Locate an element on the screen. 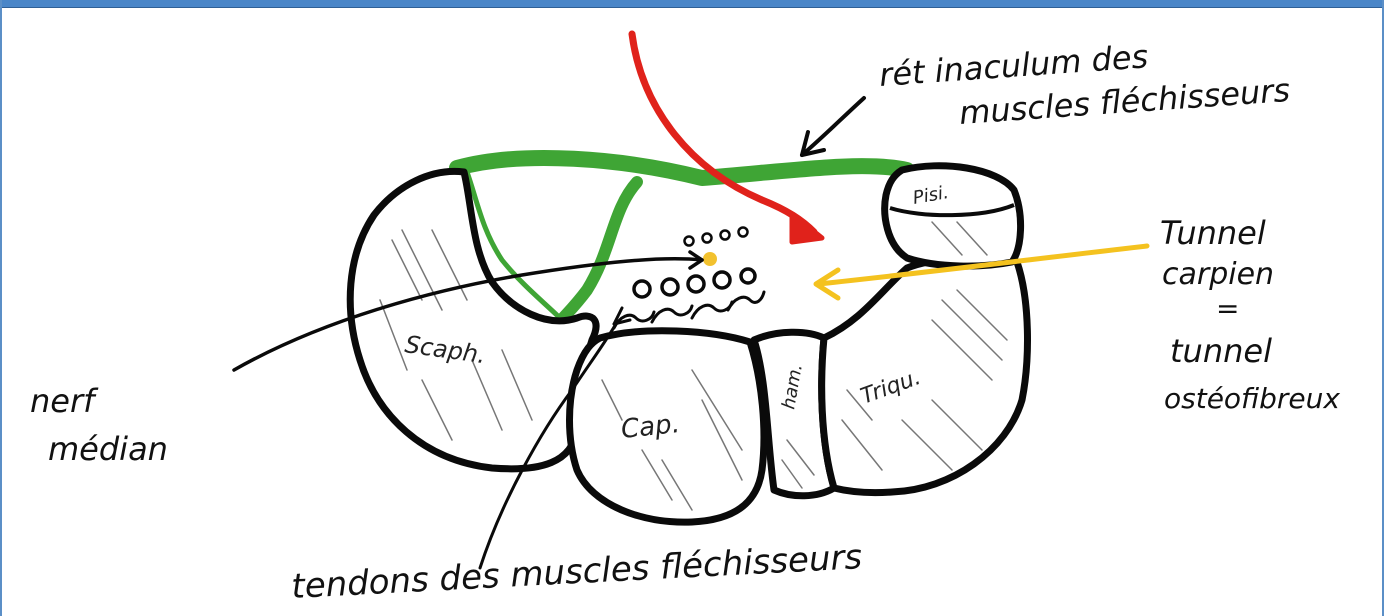  red-arrow is located at coordinates (726, 137).